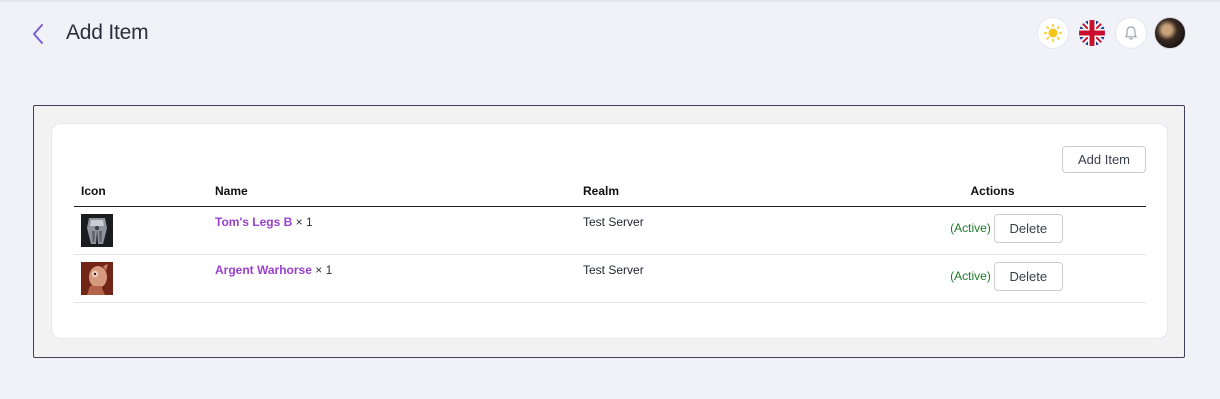 This screenshot has height=399, width=1220. Describe the element at coordinates (107, 32) in the screenshot. I see `page-title: Add Item` at that location.